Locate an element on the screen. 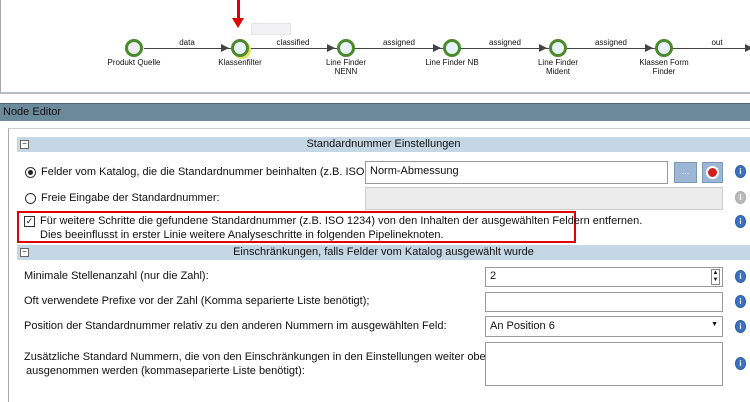 This screenshot has width=750, height=402. node-label: Produkt Quelle is located at coordinates (134, 62).